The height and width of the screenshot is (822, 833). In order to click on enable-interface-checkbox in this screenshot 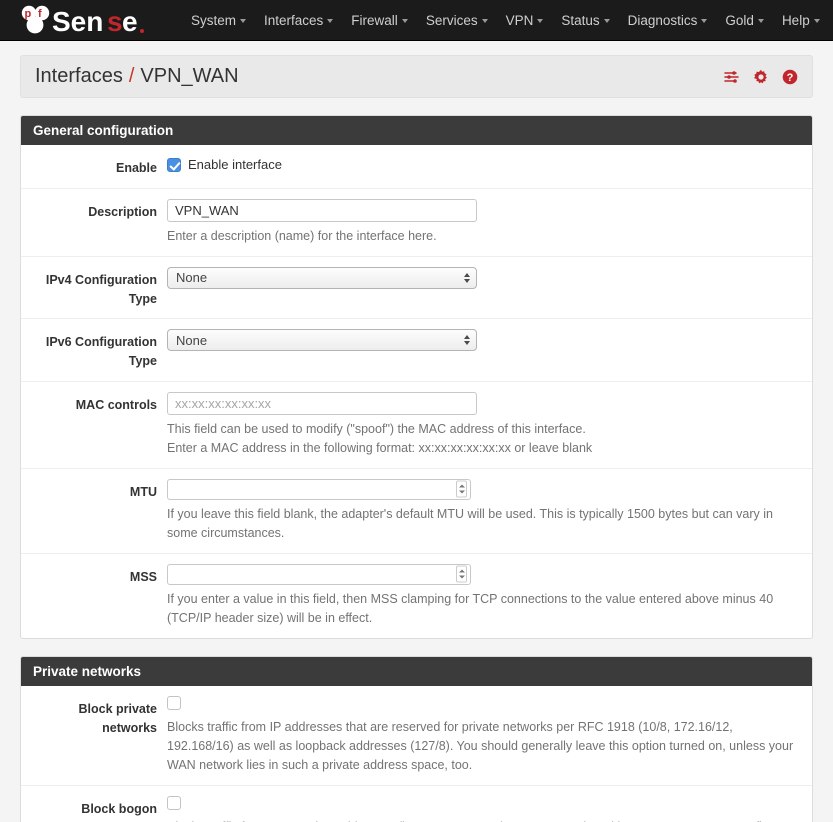, I will do `click(174, 164)`.